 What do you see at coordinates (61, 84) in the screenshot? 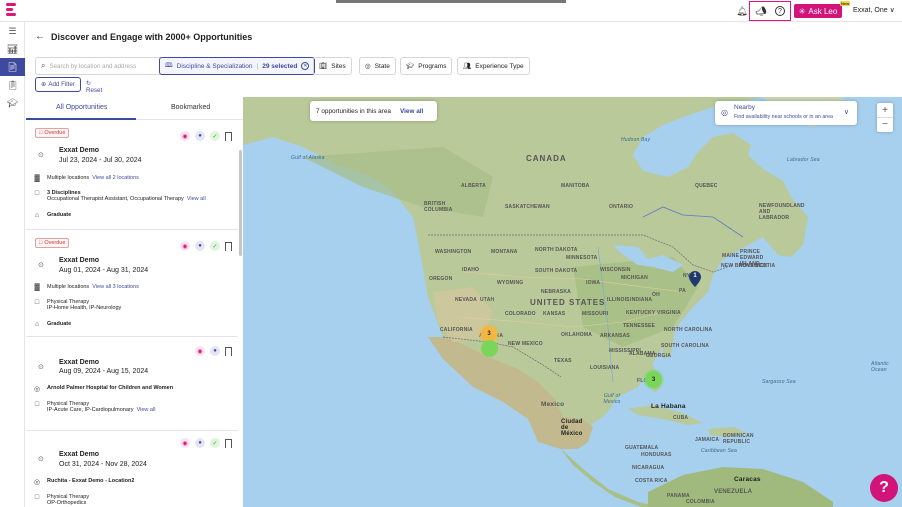
I see `add-filter-label: Add Filter` at bounding box center [61, 84].